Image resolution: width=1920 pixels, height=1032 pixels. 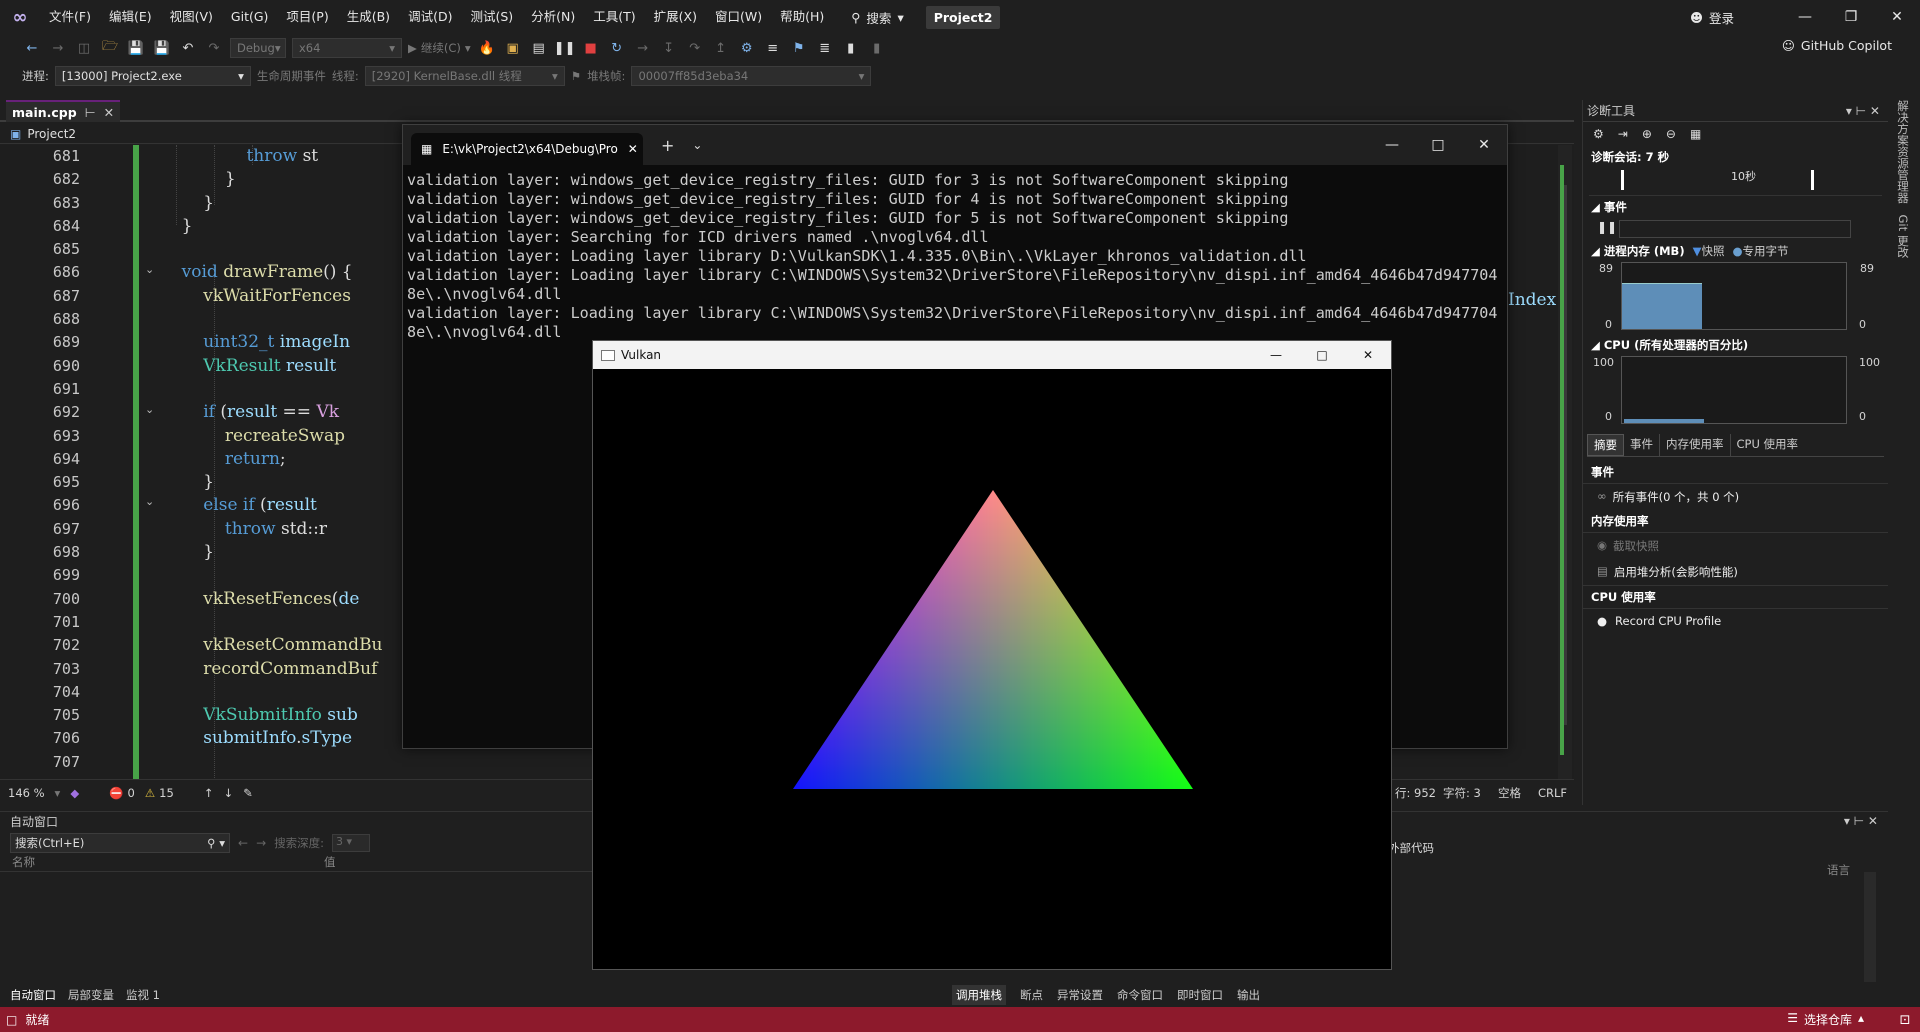 I want to click on tab-breakpoints: 断点, so click(x=1031, y=995).